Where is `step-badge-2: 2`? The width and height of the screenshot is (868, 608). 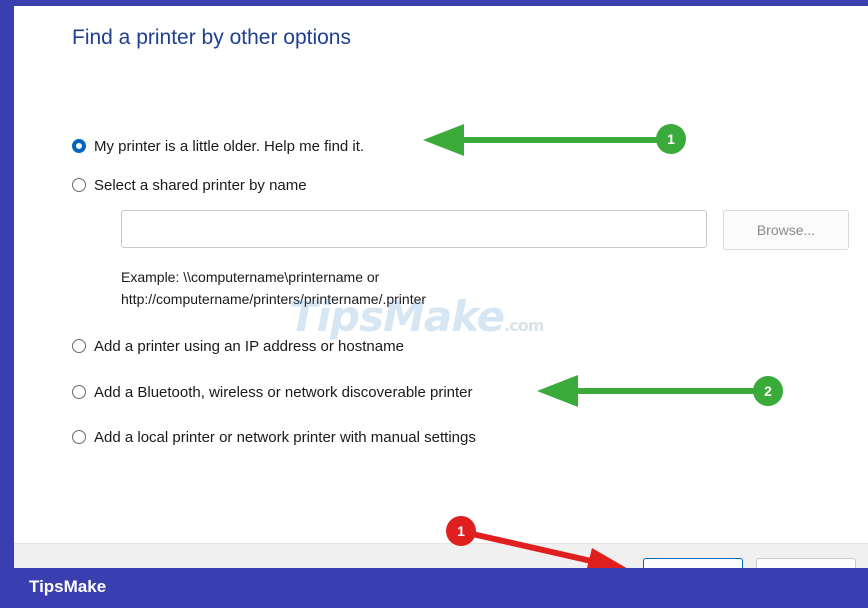
step-badge-2: 2 is located at coordinates (768, 391).